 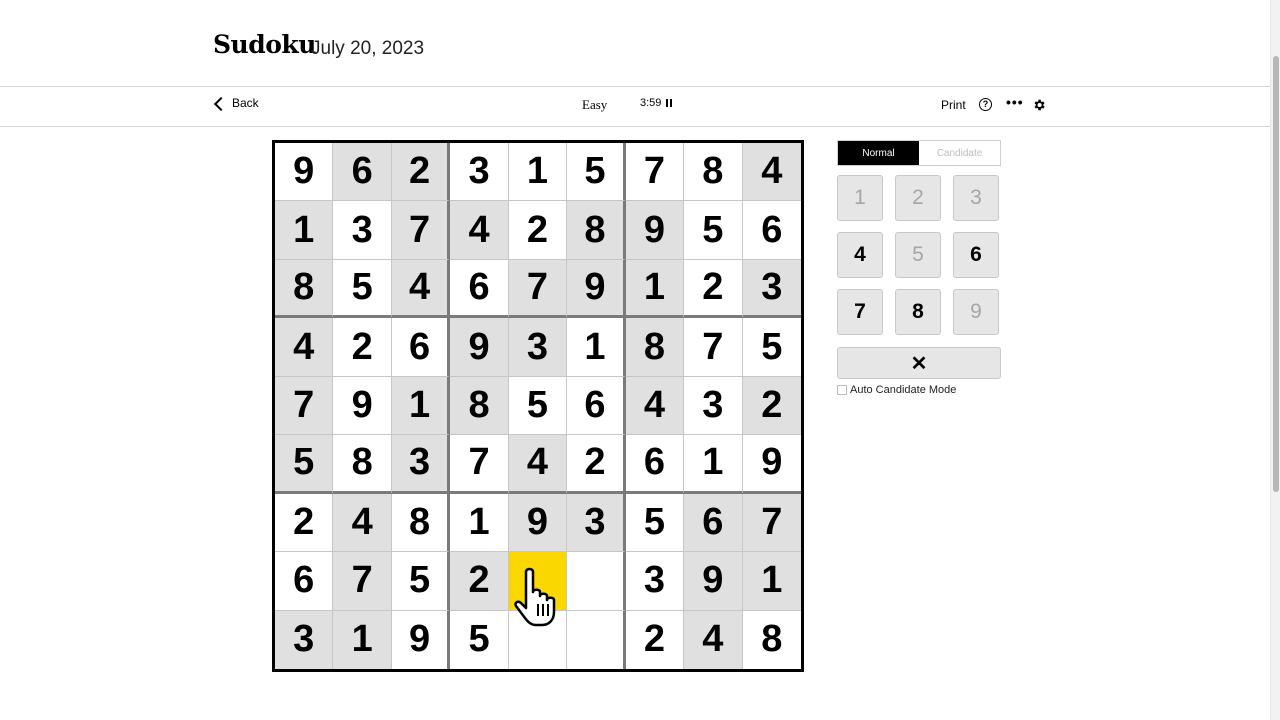 What do you see at coordinates (919, 363) in the screenshot?
I see `erase-button: ✕` at bounding box center [919, 363].